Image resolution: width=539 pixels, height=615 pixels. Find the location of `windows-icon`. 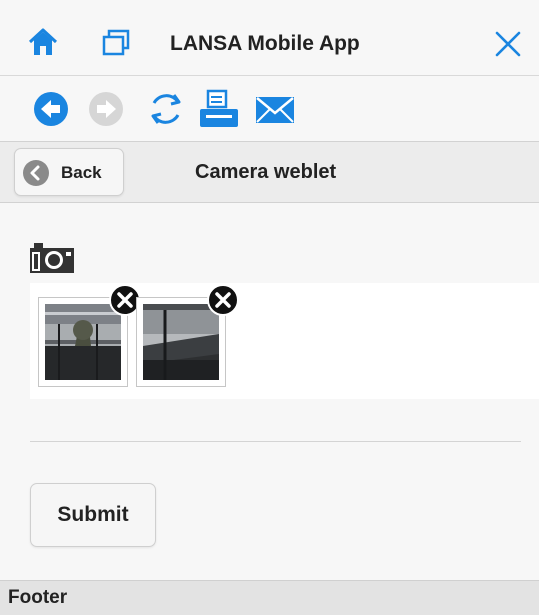

windows-icon is located at coordinates (116, 43).